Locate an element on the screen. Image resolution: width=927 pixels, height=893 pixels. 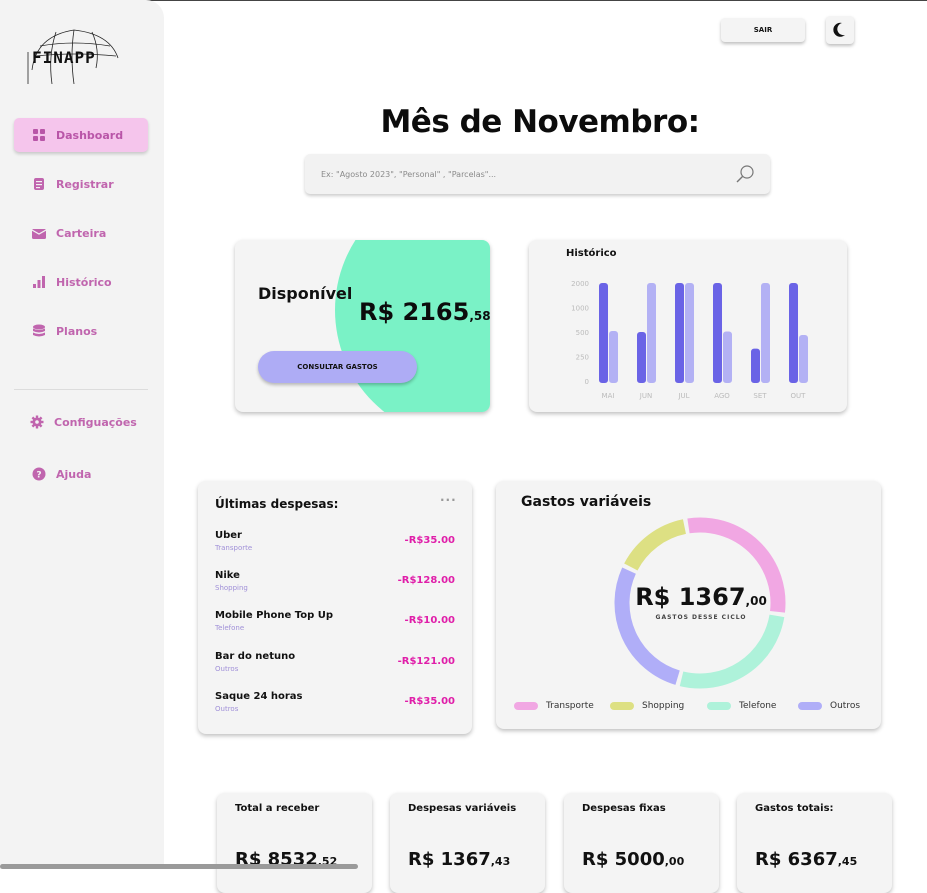
gear-icon is located at coordinates (37, 422).